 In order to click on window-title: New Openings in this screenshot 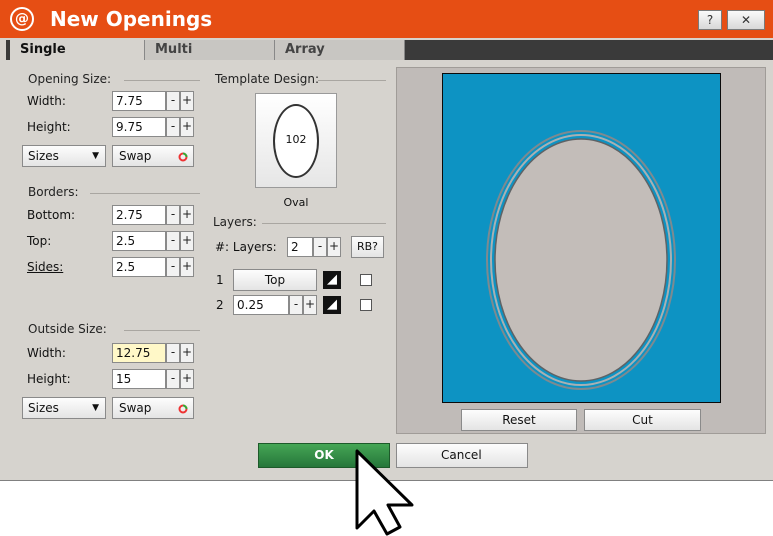, I will do `click(131, 19)`.